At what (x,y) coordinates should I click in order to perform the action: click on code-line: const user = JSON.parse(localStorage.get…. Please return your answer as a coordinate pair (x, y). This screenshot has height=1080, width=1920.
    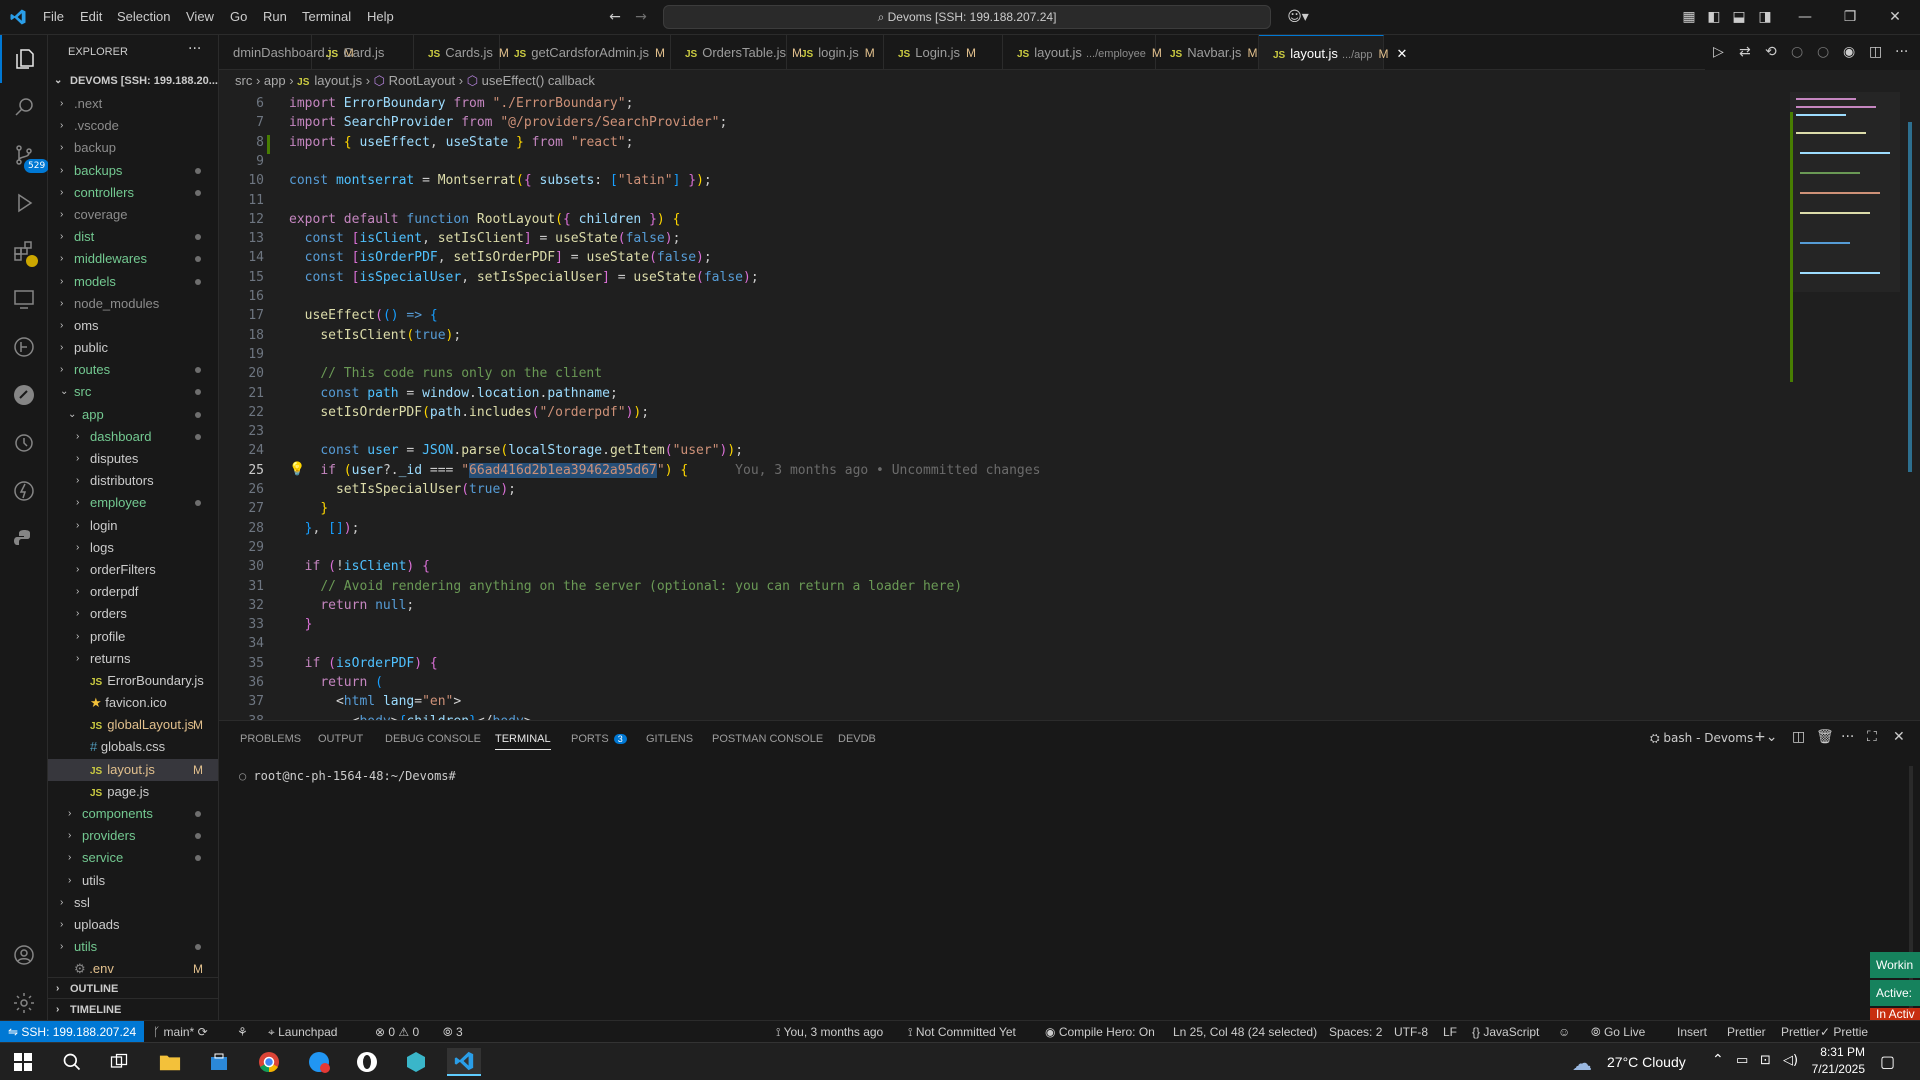
    Looking at the image, I should click on (516, 450).